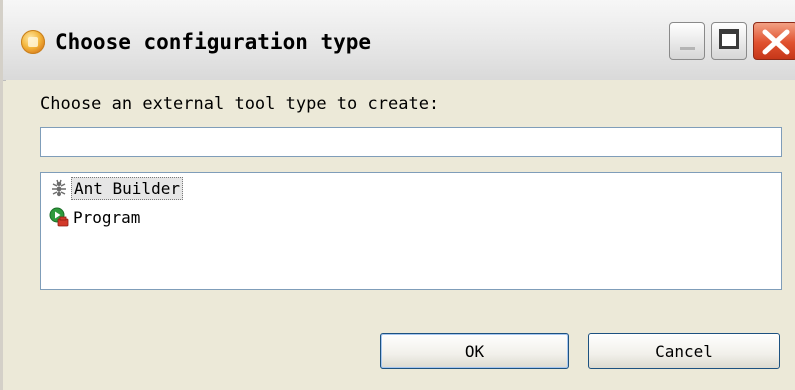  What do you see at coordinates (107, 217) in the screenshot?
I see `list-item-label: Program` at bounding box center [107, 217].